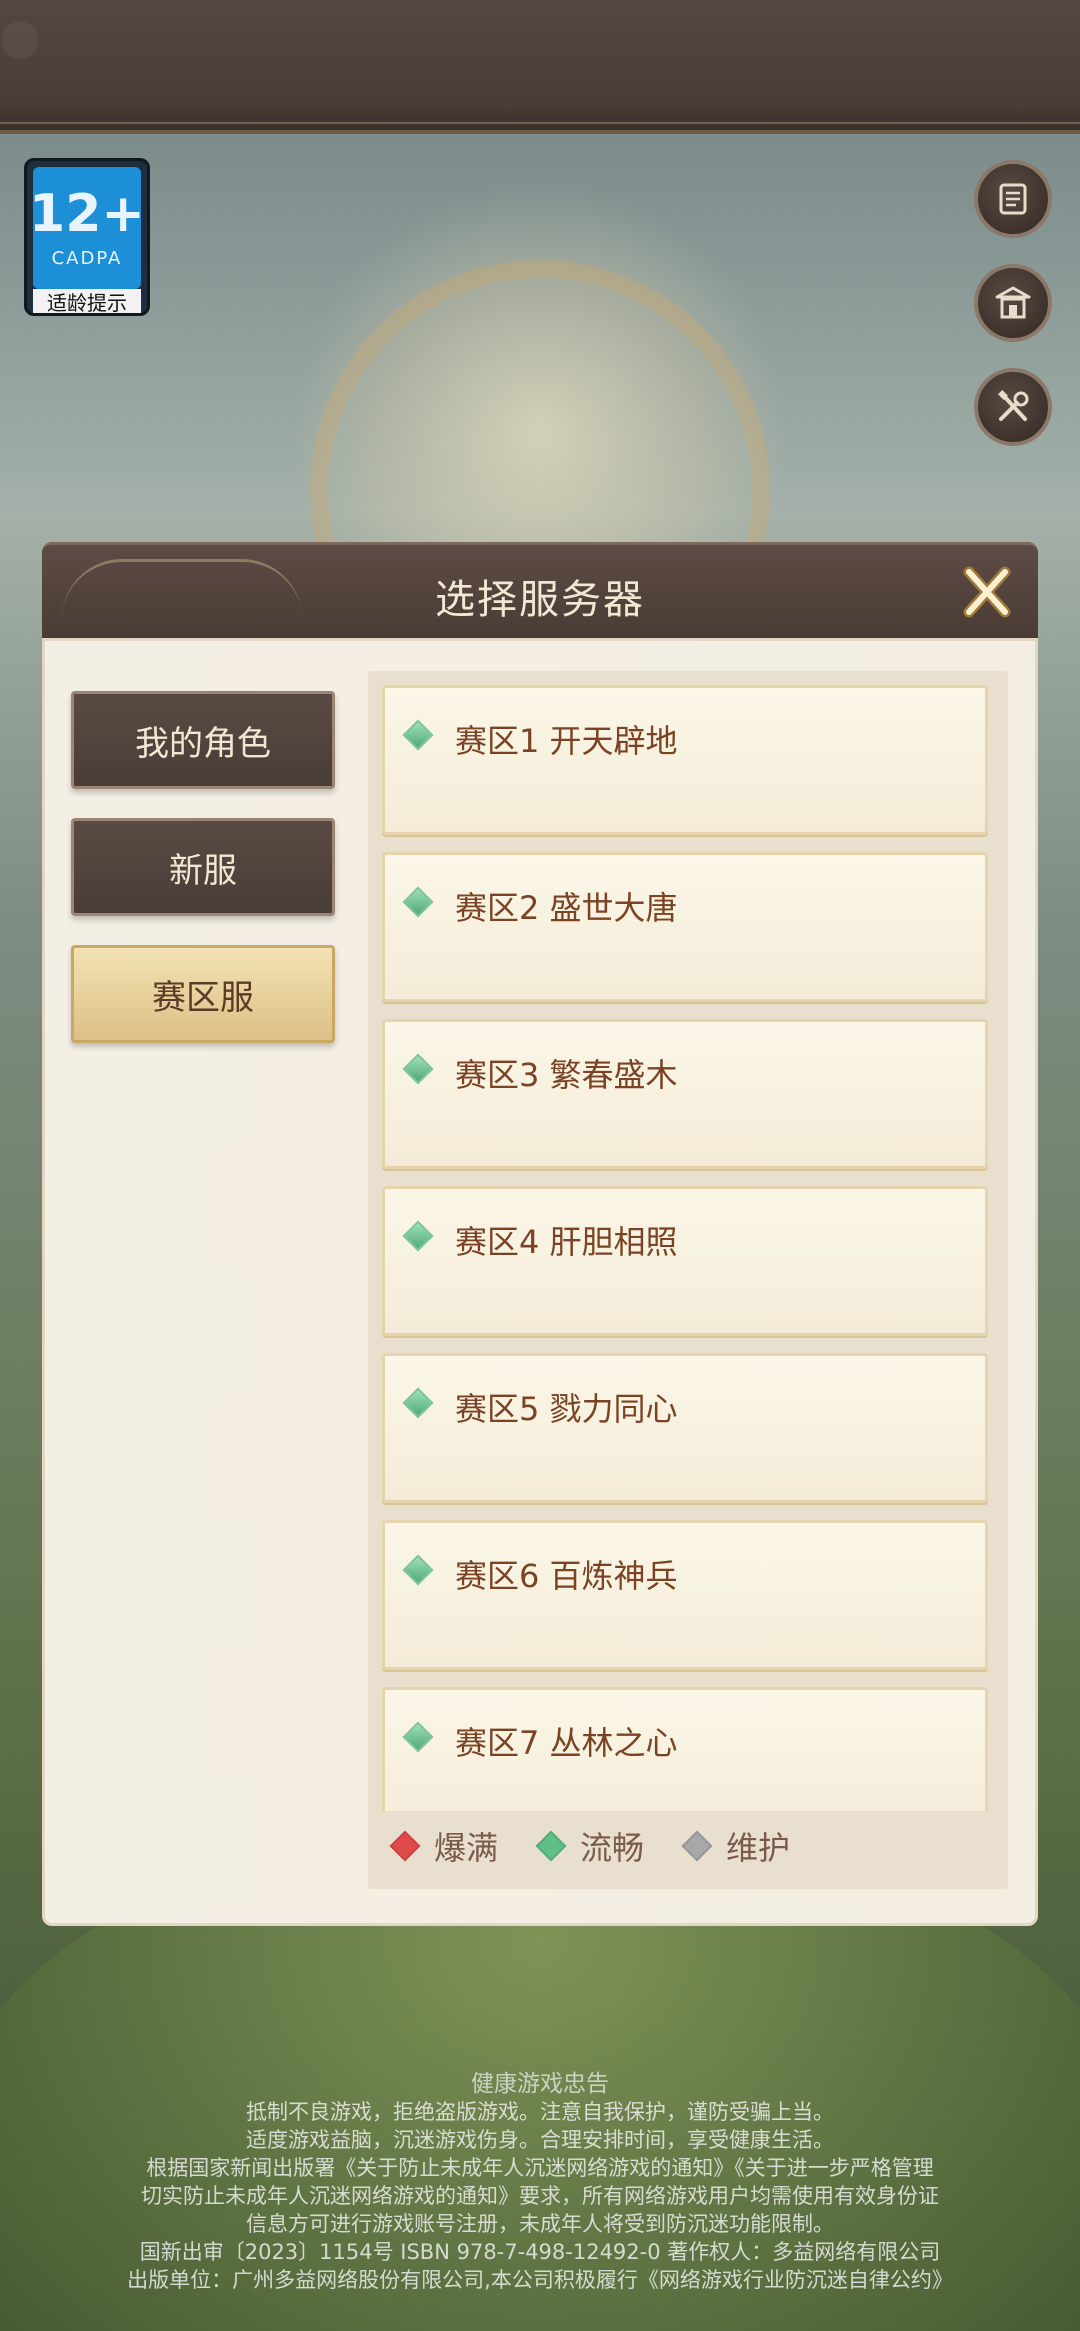 The image size is (1080, 2331). Describe the element at coordinates (540, 2196) in the screenshot. I see `notice-line: 切实防止未成年人沉迷网络游戏的通知》要求，所有网络游戏用户均需使用有效身份证` at that location.